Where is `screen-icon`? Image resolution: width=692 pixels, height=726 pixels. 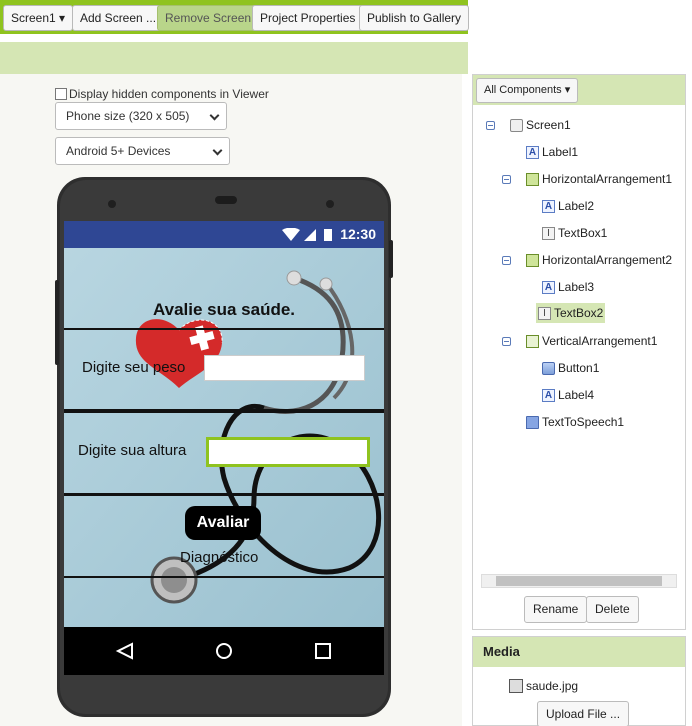
screen-icon is located at coordinates (516, 125).